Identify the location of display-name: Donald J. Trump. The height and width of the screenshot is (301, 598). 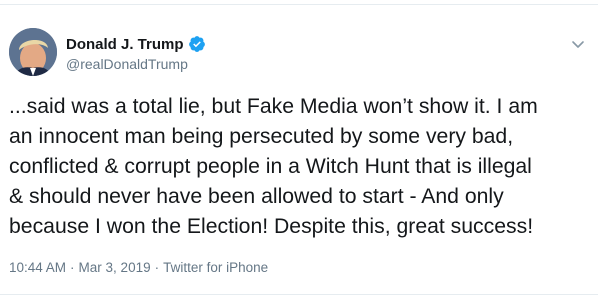
(125, 44).